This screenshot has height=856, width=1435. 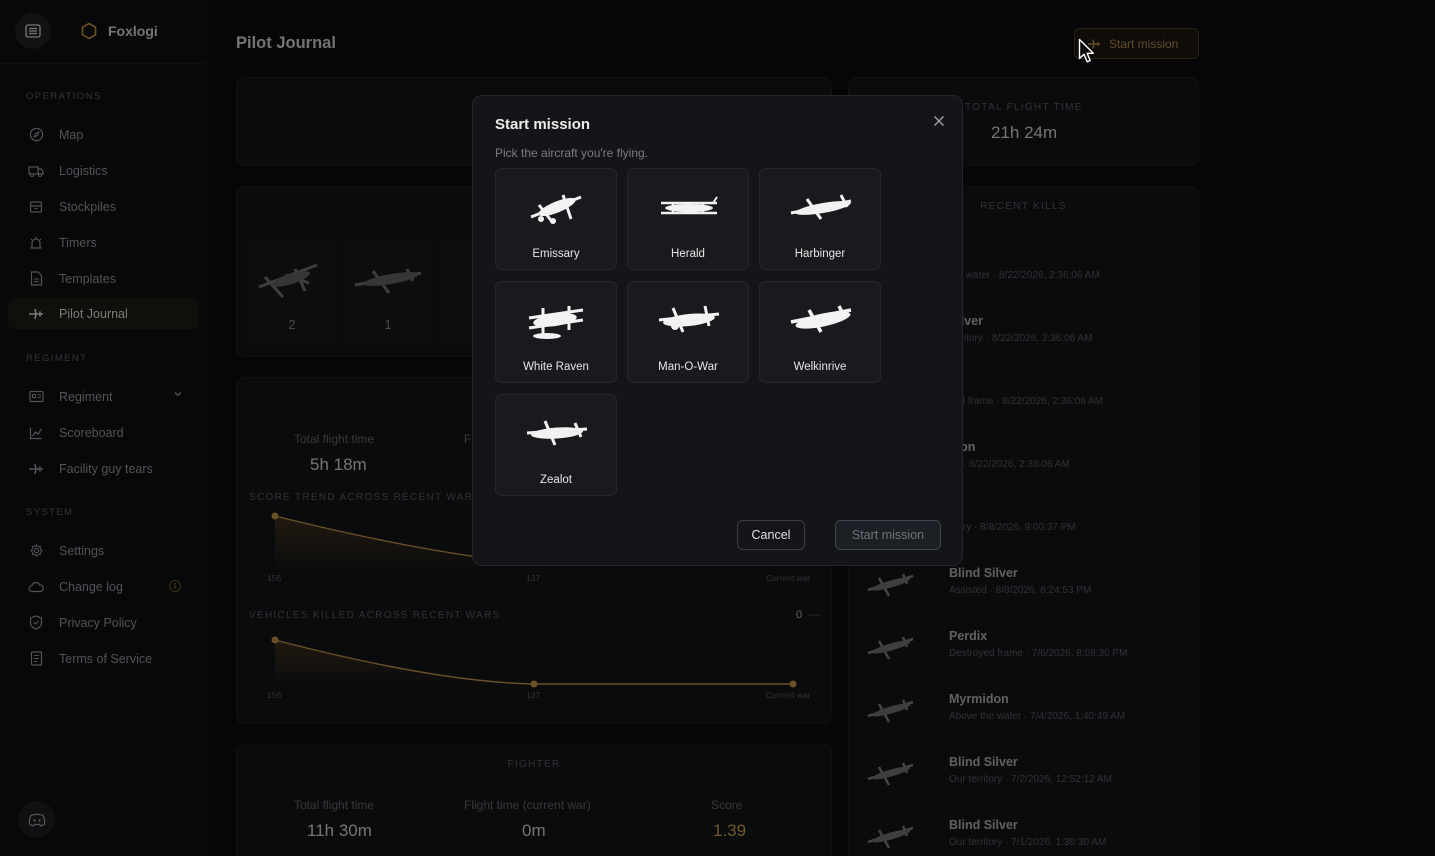 I want to click on aircraft-option-zealot: Zealot, so click(x=556, y=445).